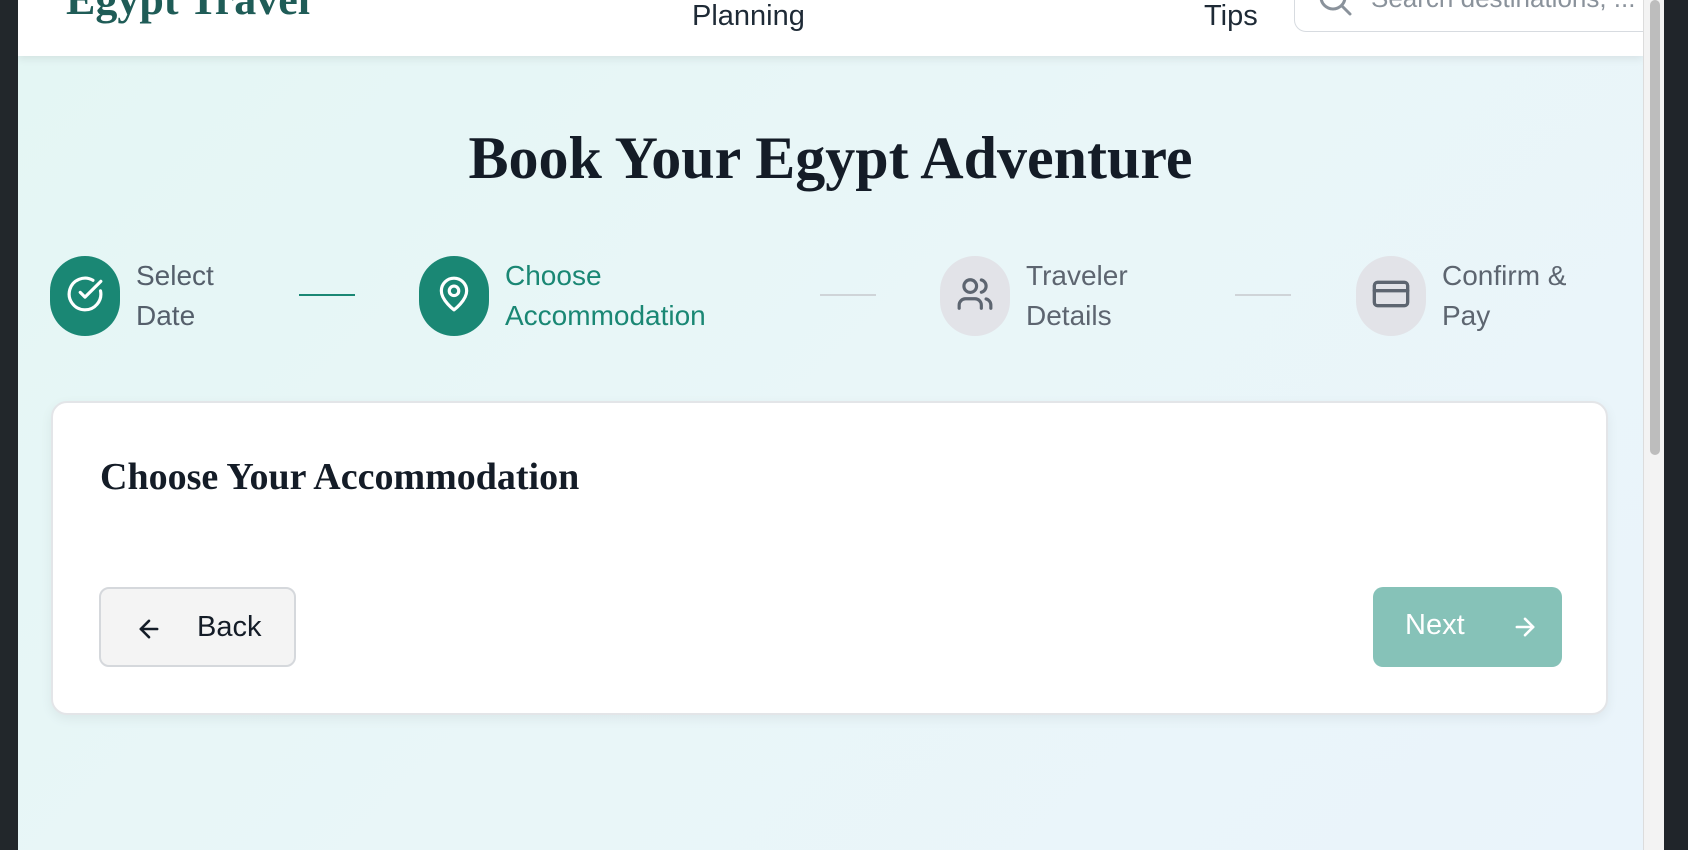 This screenshot has height=850, width=1688. Describe the element at coordinates (1676, 425) in the screenshot. I see `window-right-edge` at that location.